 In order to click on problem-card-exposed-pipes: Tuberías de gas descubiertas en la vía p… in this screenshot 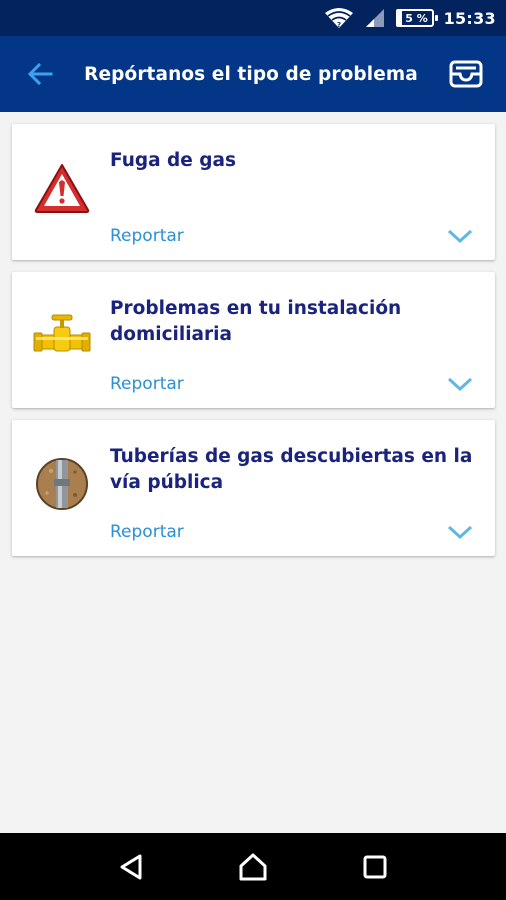, I will do `click(253, 488)`.